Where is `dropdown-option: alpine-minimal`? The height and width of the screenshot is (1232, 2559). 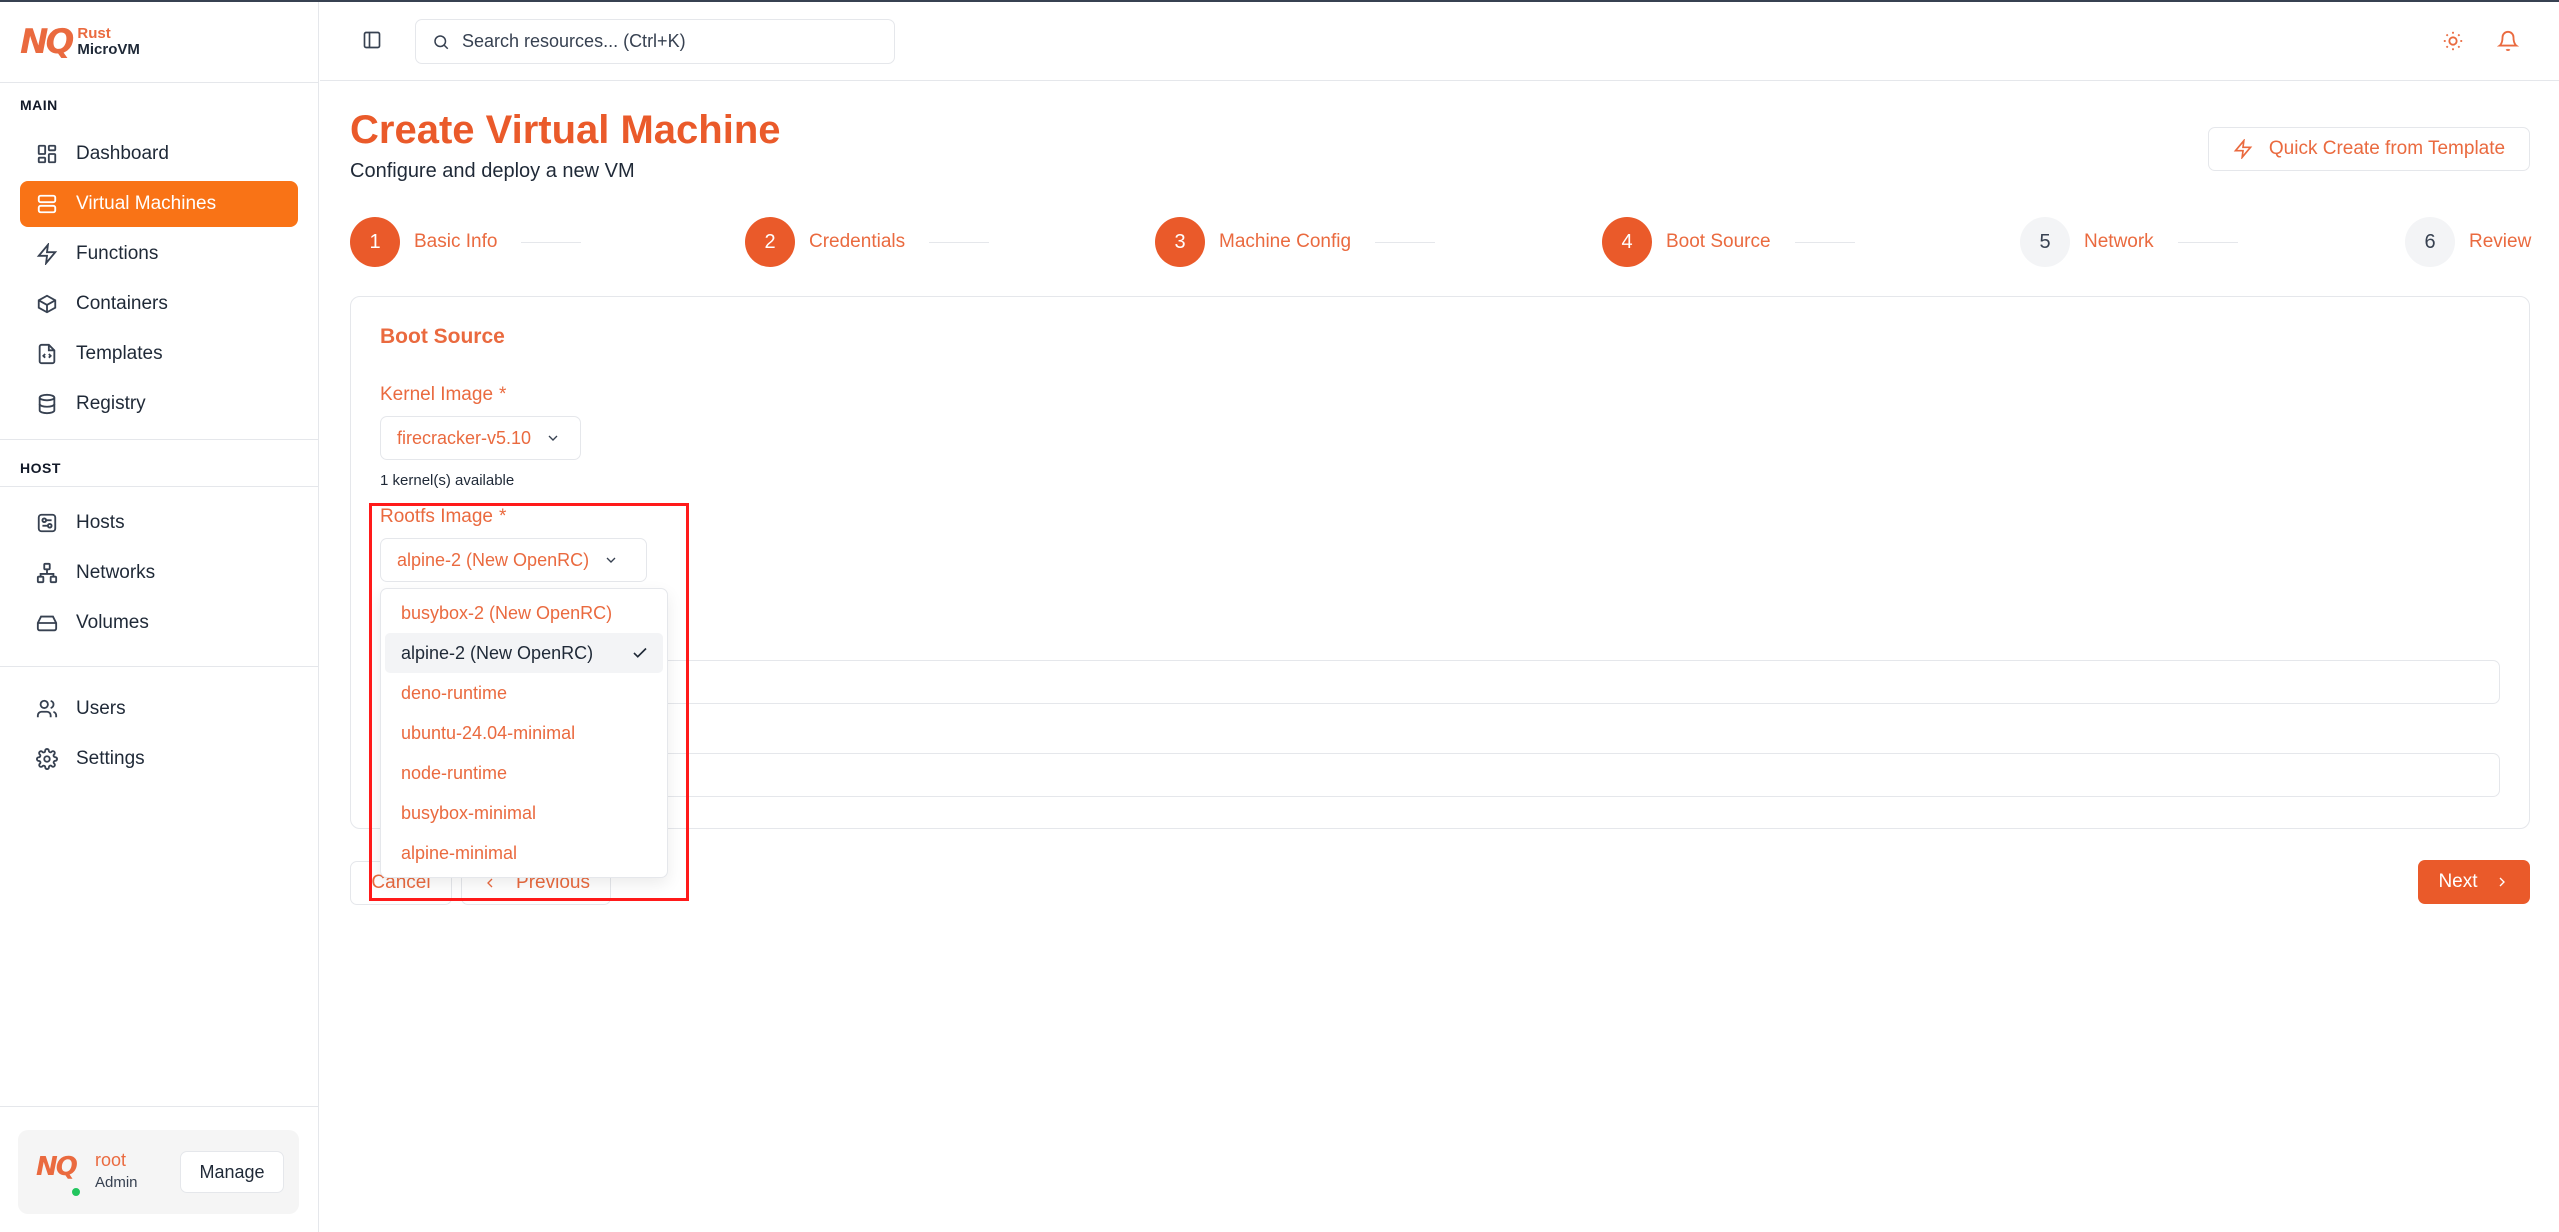 dropdown-option: alpine-minimal is located at coordinates (524, 853).